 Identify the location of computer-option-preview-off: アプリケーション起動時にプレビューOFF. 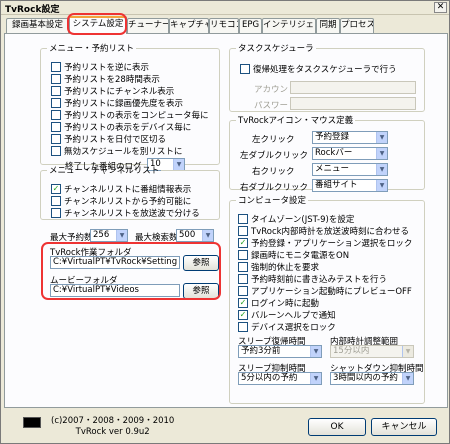
(325, 291).